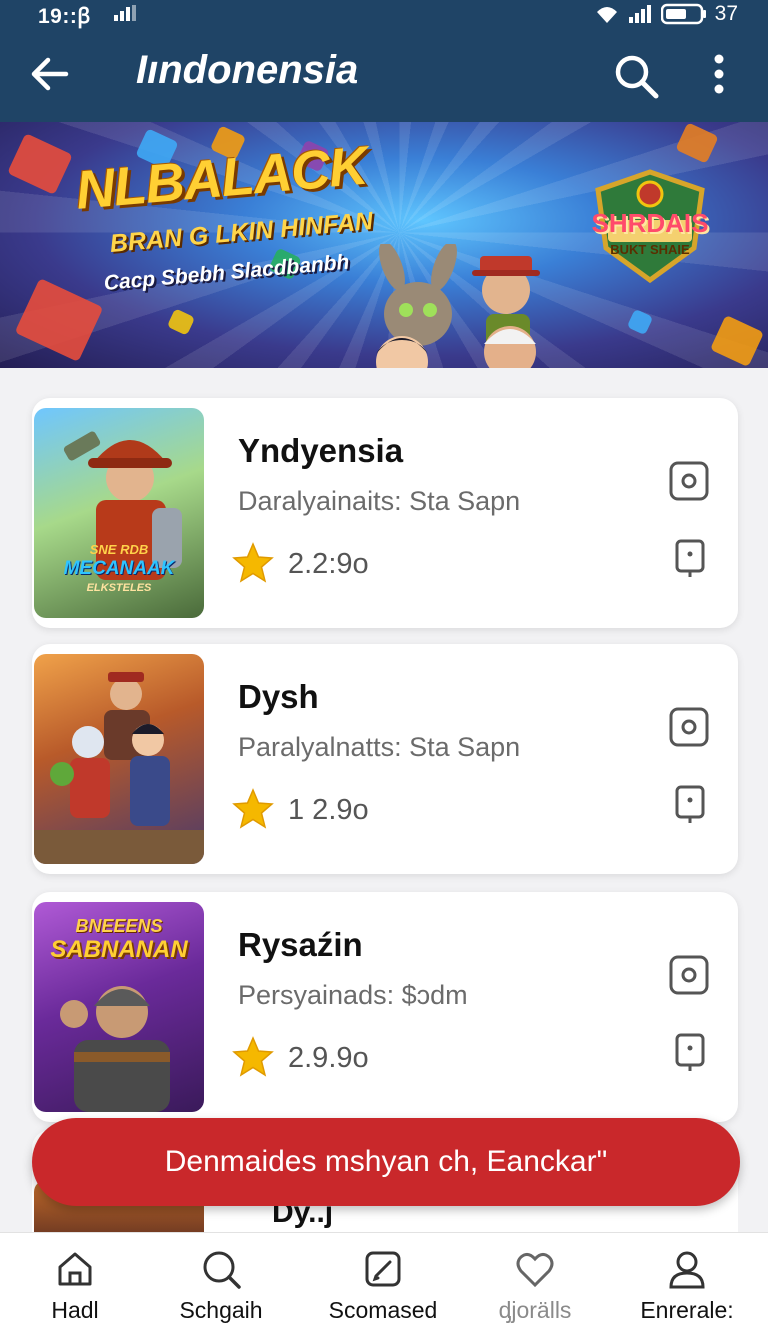  What do you see at coordinates (683, 14) in the screenshot?
I see `battery-icon` at bounding box center [683, 14].